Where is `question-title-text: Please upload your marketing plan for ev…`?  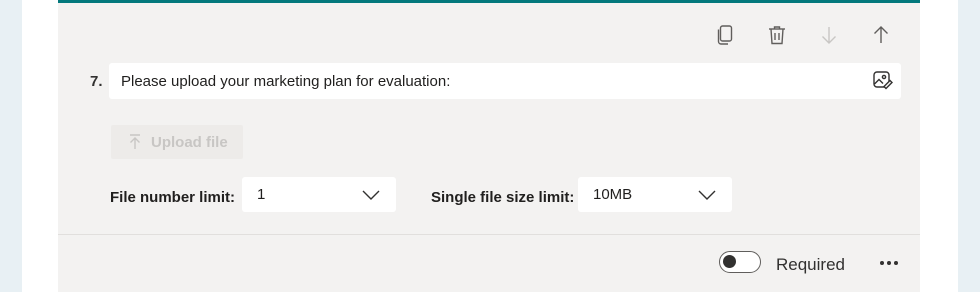 question-title-text: Please upload your marketing plan for ev… is located at coordinates (286, 81).